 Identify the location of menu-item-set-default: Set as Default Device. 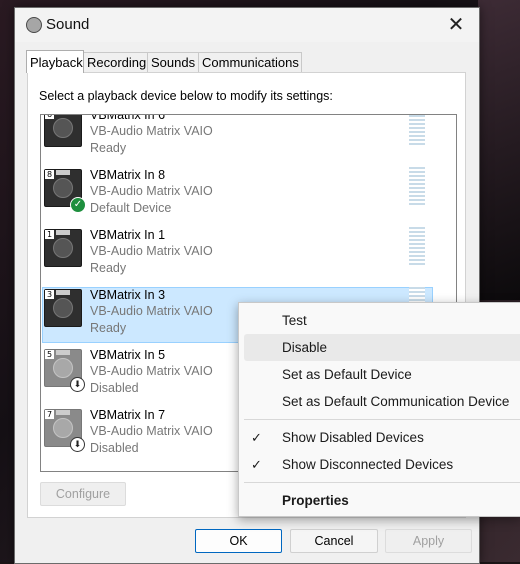
(382, 374).